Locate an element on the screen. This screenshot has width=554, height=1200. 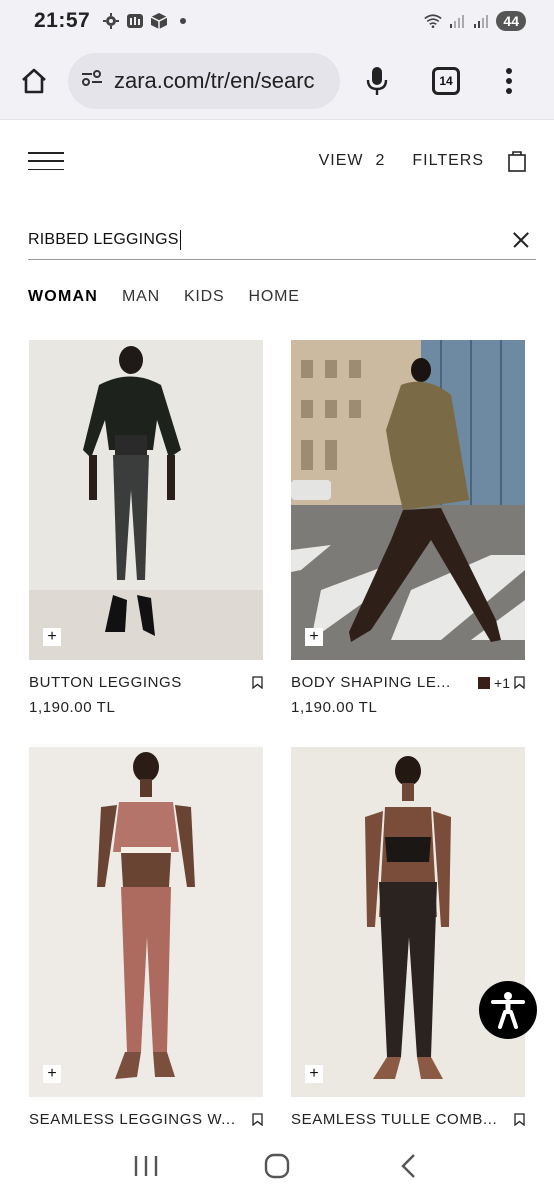
back-button is located at coordinates (408, 1166).